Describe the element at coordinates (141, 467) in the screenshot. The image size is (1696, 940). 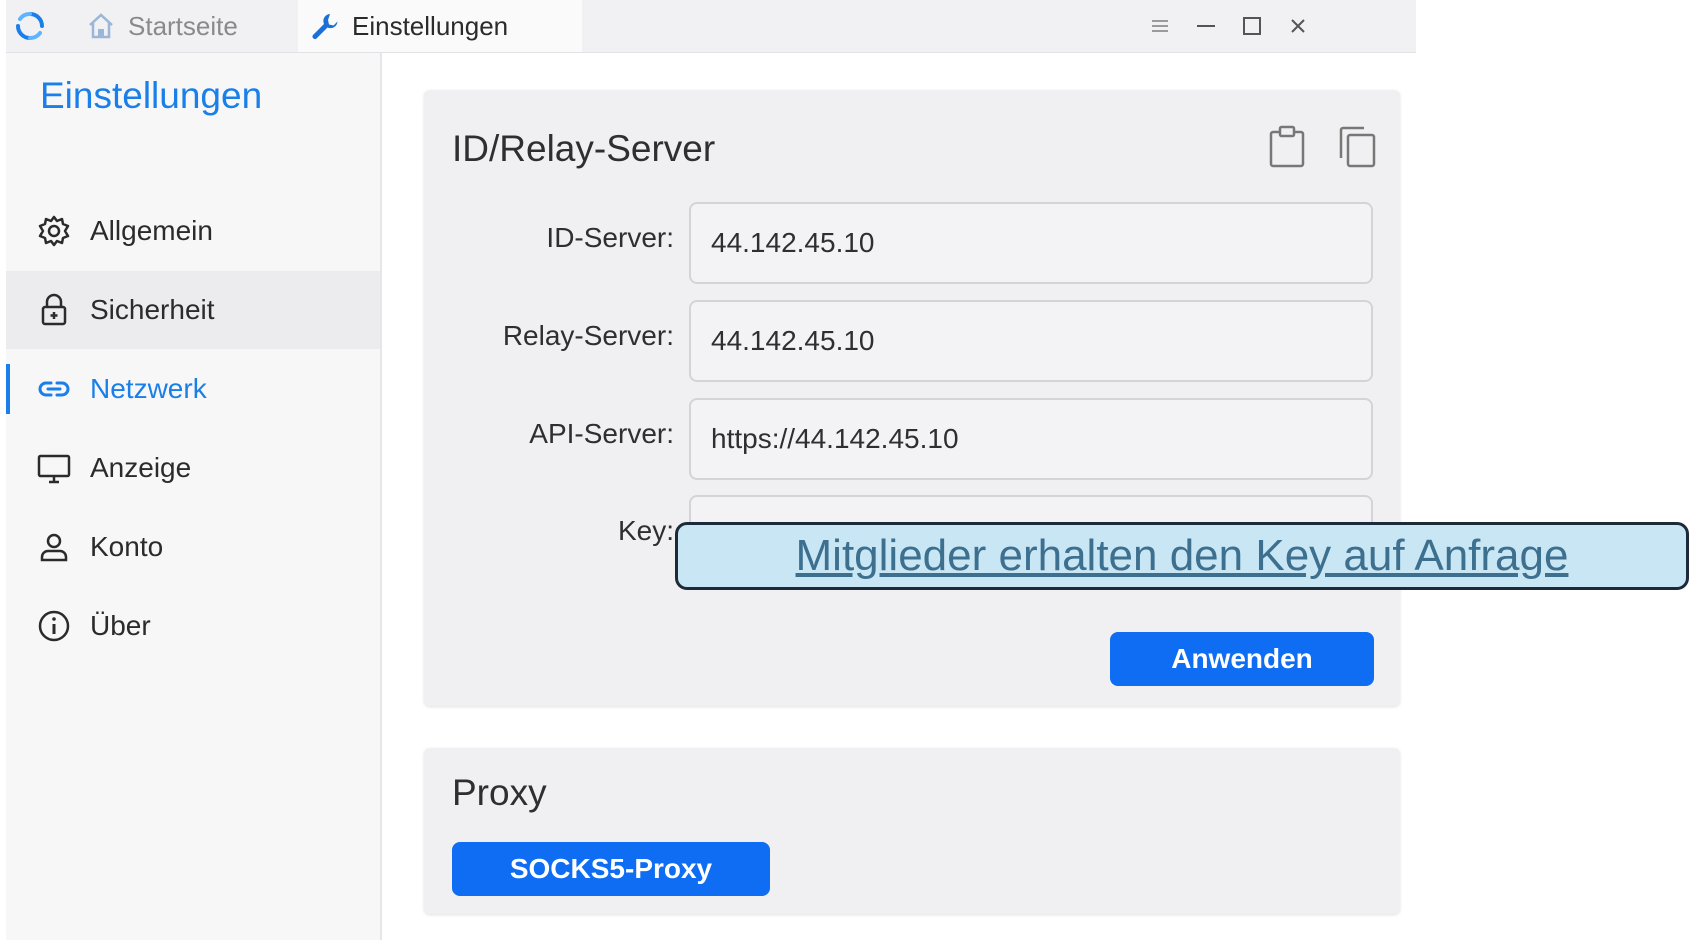
I see `sidebar-item-label: Anzeige` at that location.